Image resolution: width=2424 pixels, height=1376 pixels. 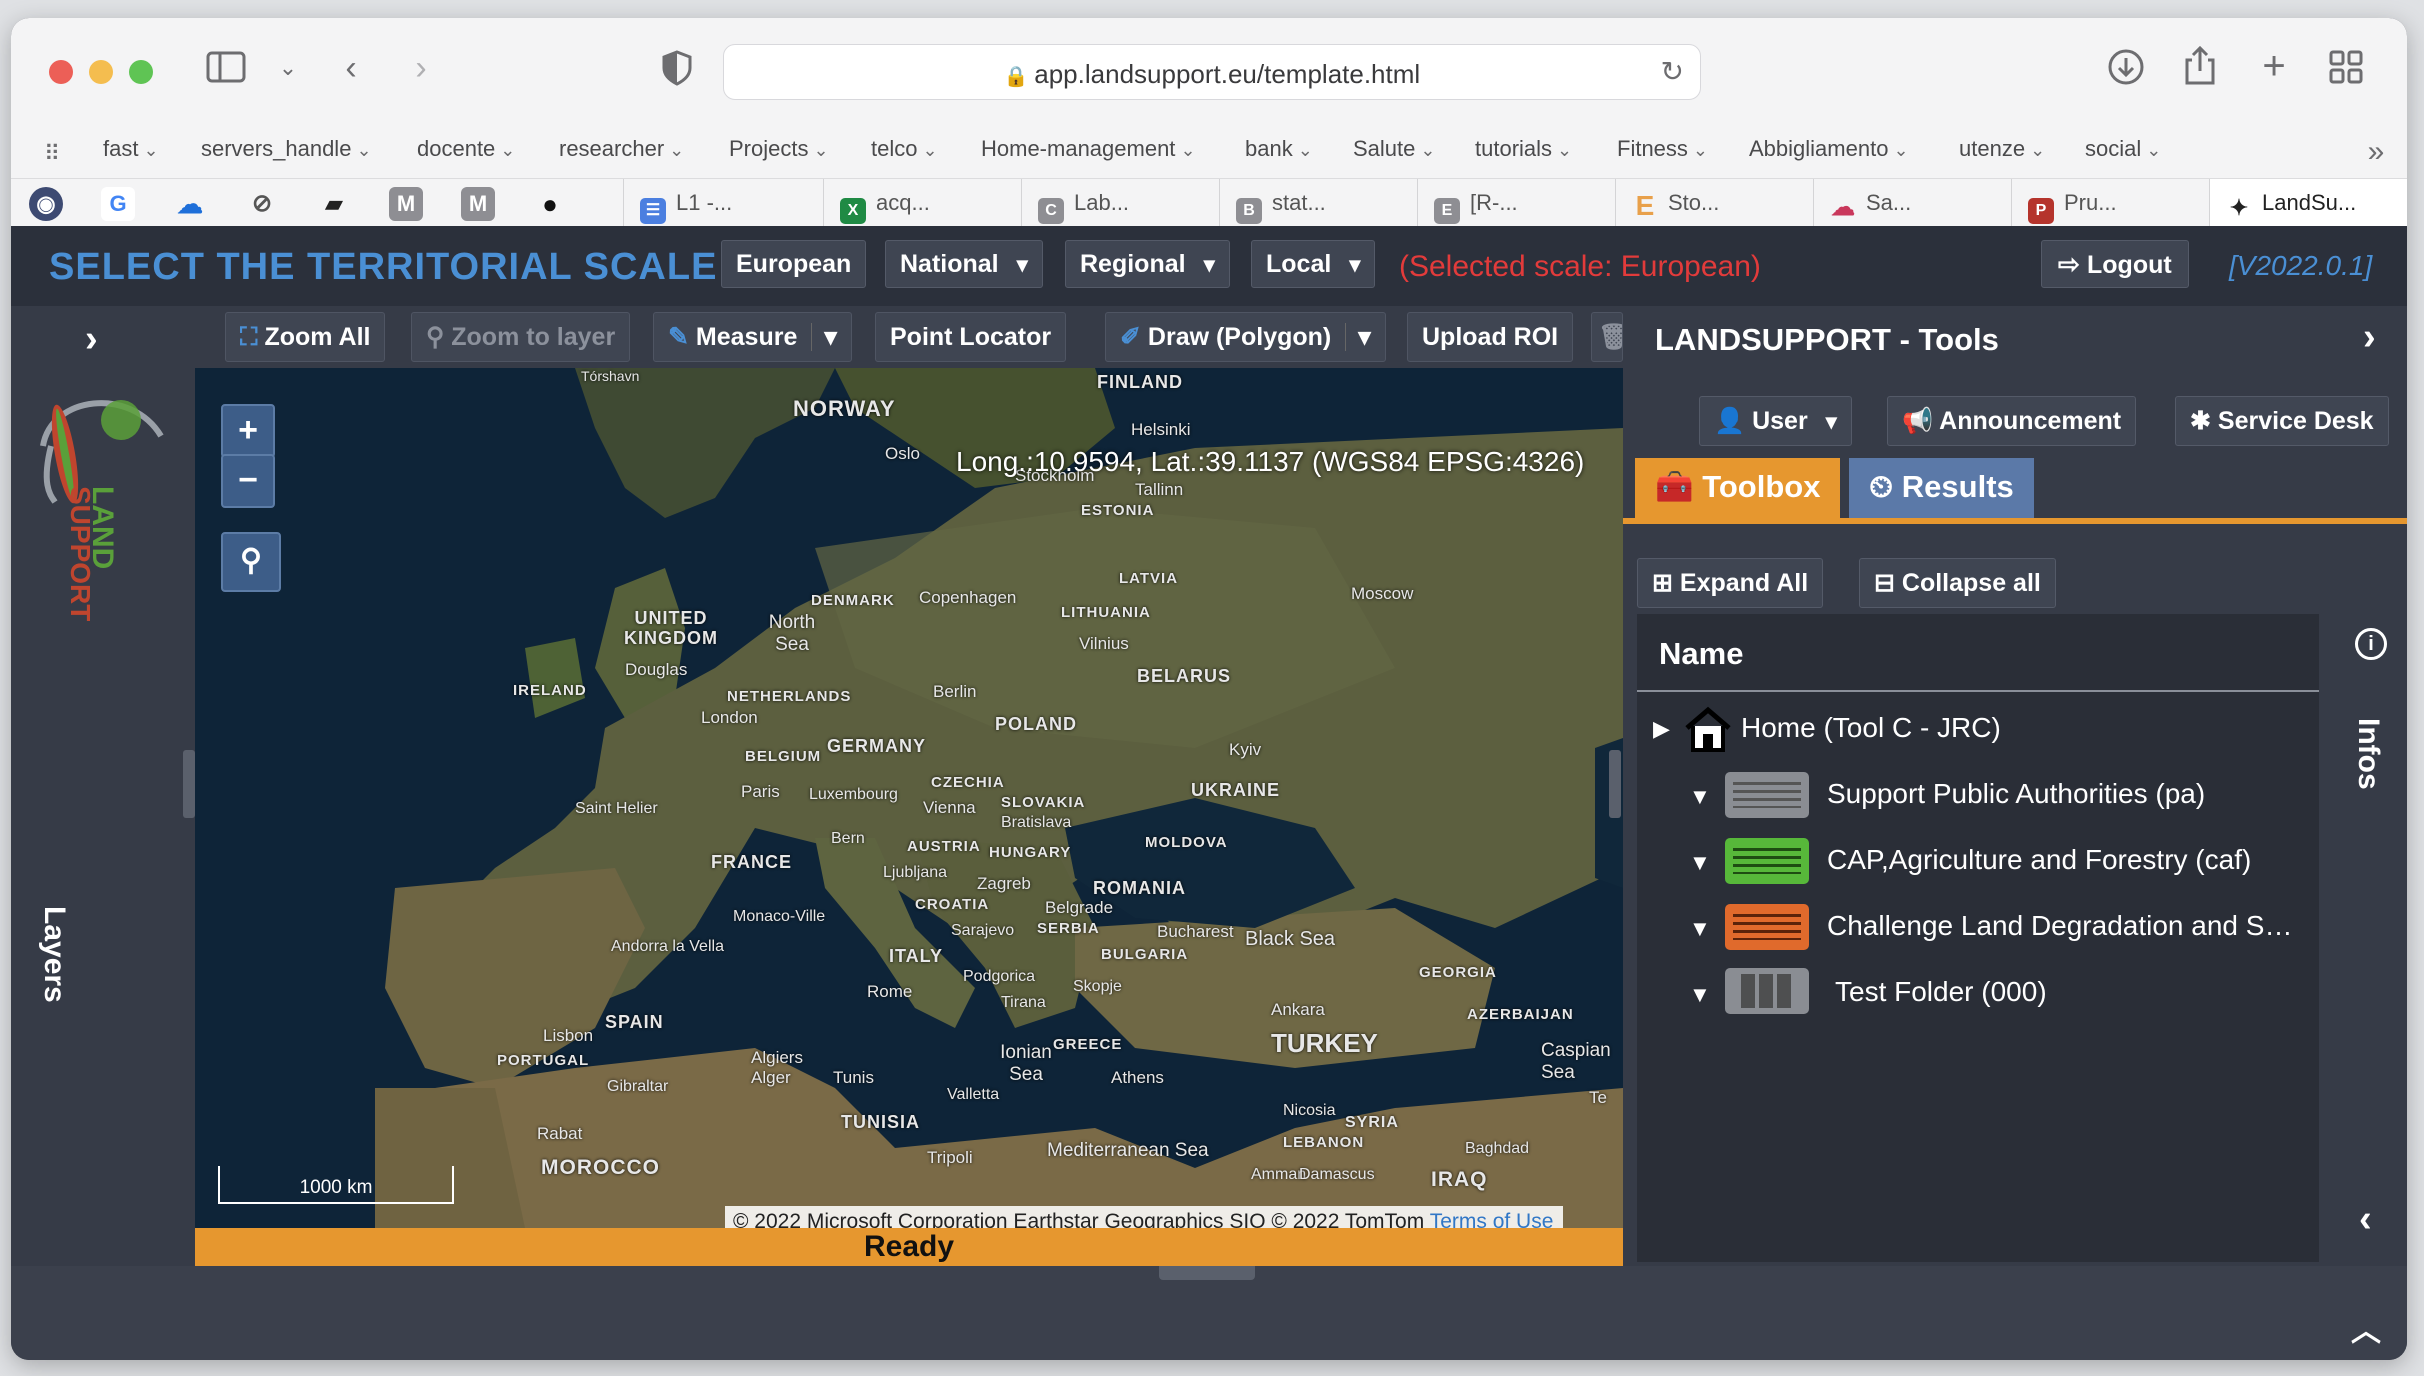 I want to click on upload-roi-button: Upload ROI, so click(x=1490, y=337).